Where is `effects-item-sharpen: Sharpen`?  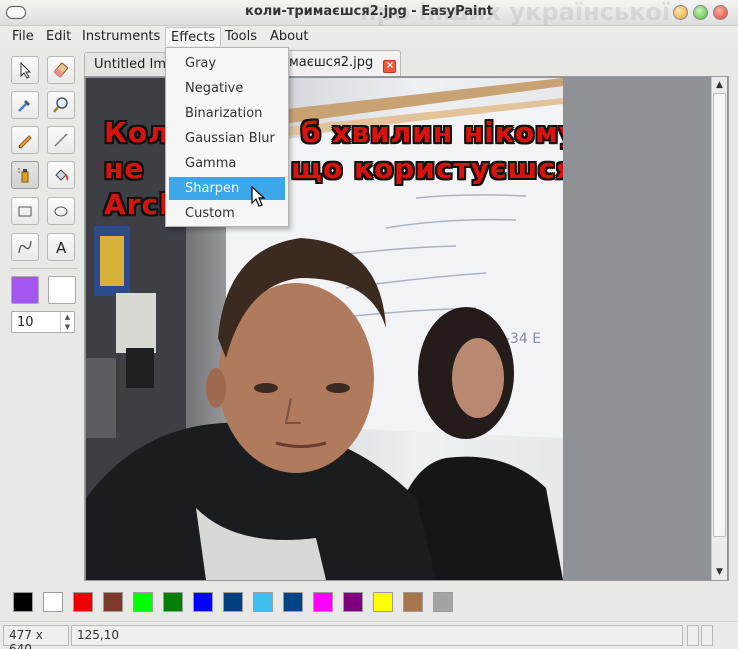
effects-item-sharpen: Sharpen is located at coordinates (227, 188).